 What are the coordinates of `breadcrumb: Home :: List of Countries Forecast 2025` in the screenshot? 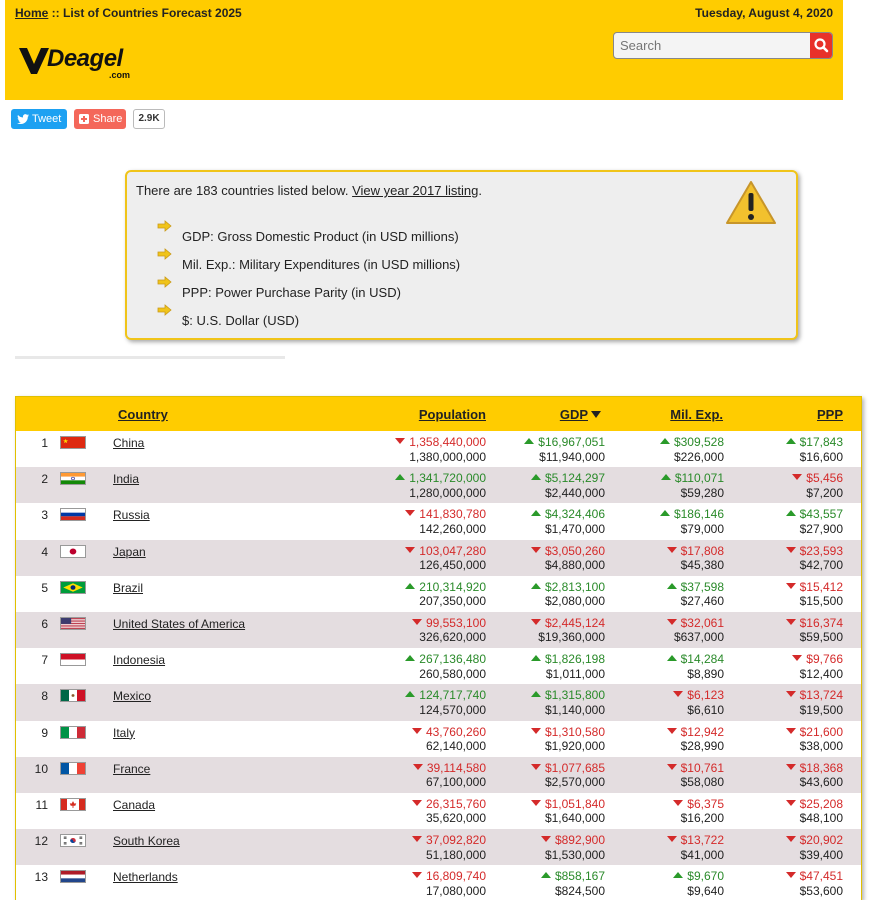 It's located at (128, 13).